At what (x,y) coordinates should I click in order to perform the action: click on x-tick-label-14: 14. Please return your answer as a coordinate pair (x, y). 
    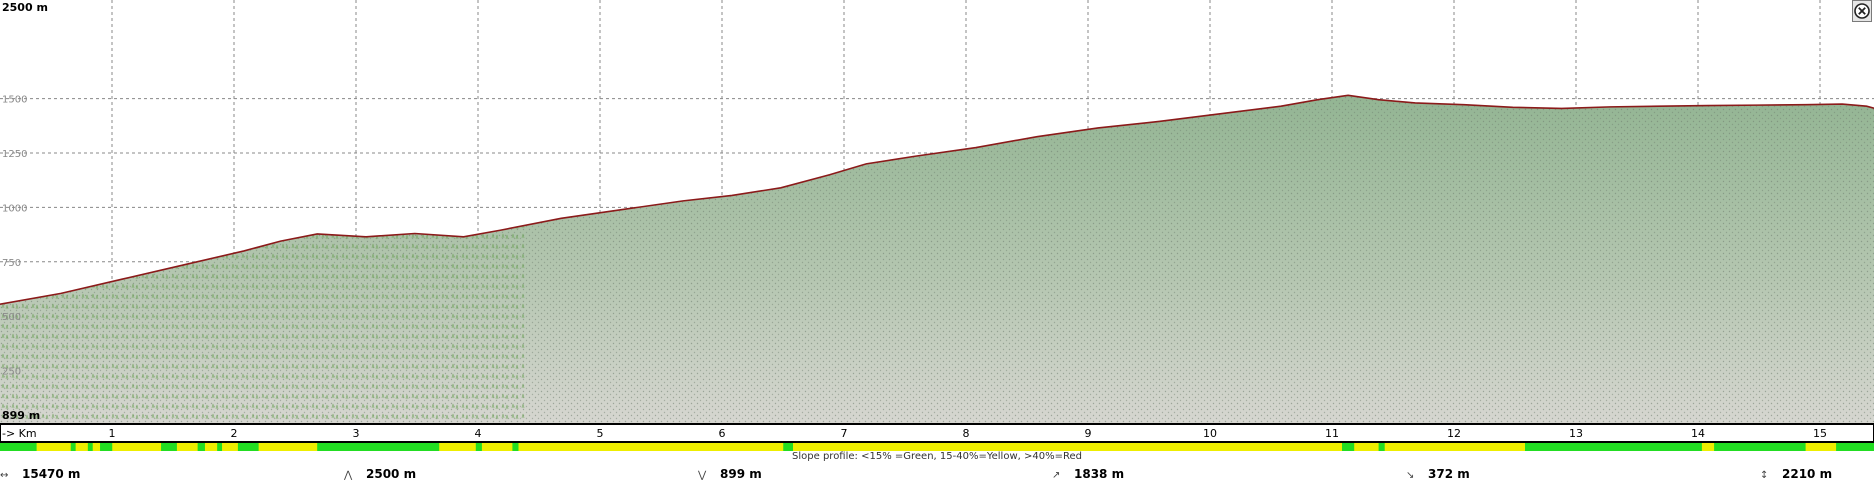
    Looking at the image, I should click on (1698, 433).